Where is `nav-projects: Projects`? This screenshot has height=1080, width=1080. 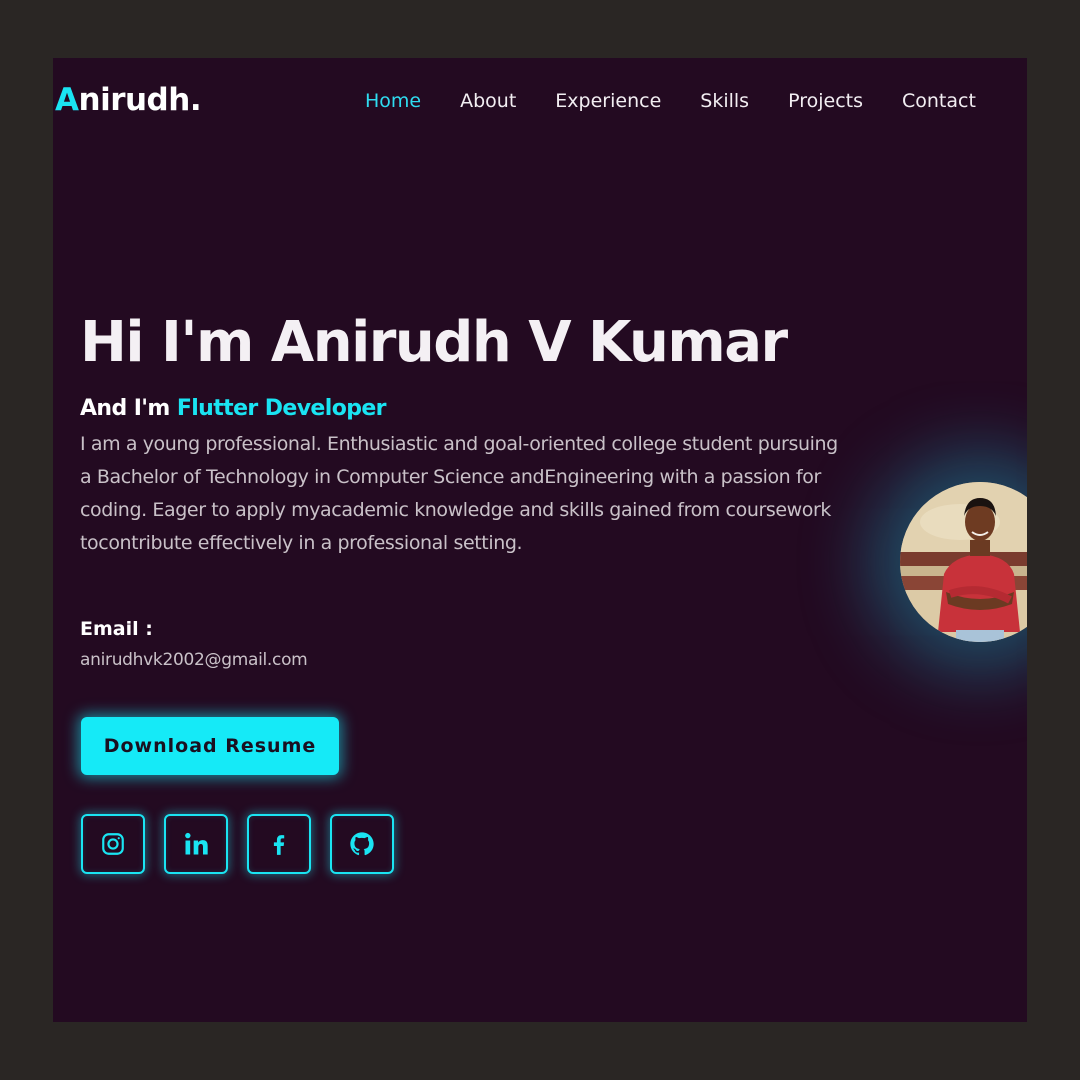
nav-projects: Projects is located at coordinates (825, 101).